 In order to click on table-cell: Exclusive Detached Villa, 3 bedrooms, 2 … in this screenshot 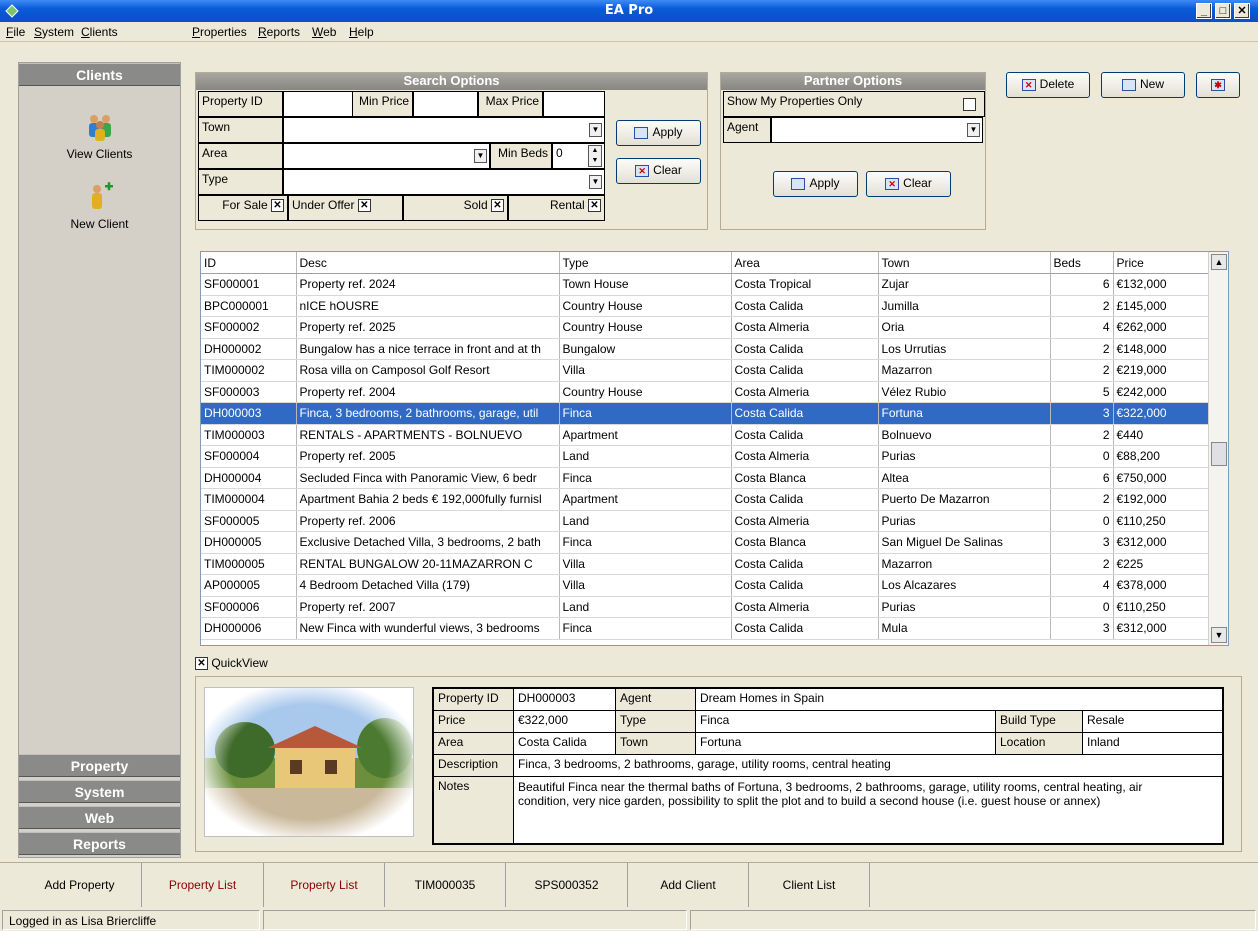, I will do `click(428, 542)`.